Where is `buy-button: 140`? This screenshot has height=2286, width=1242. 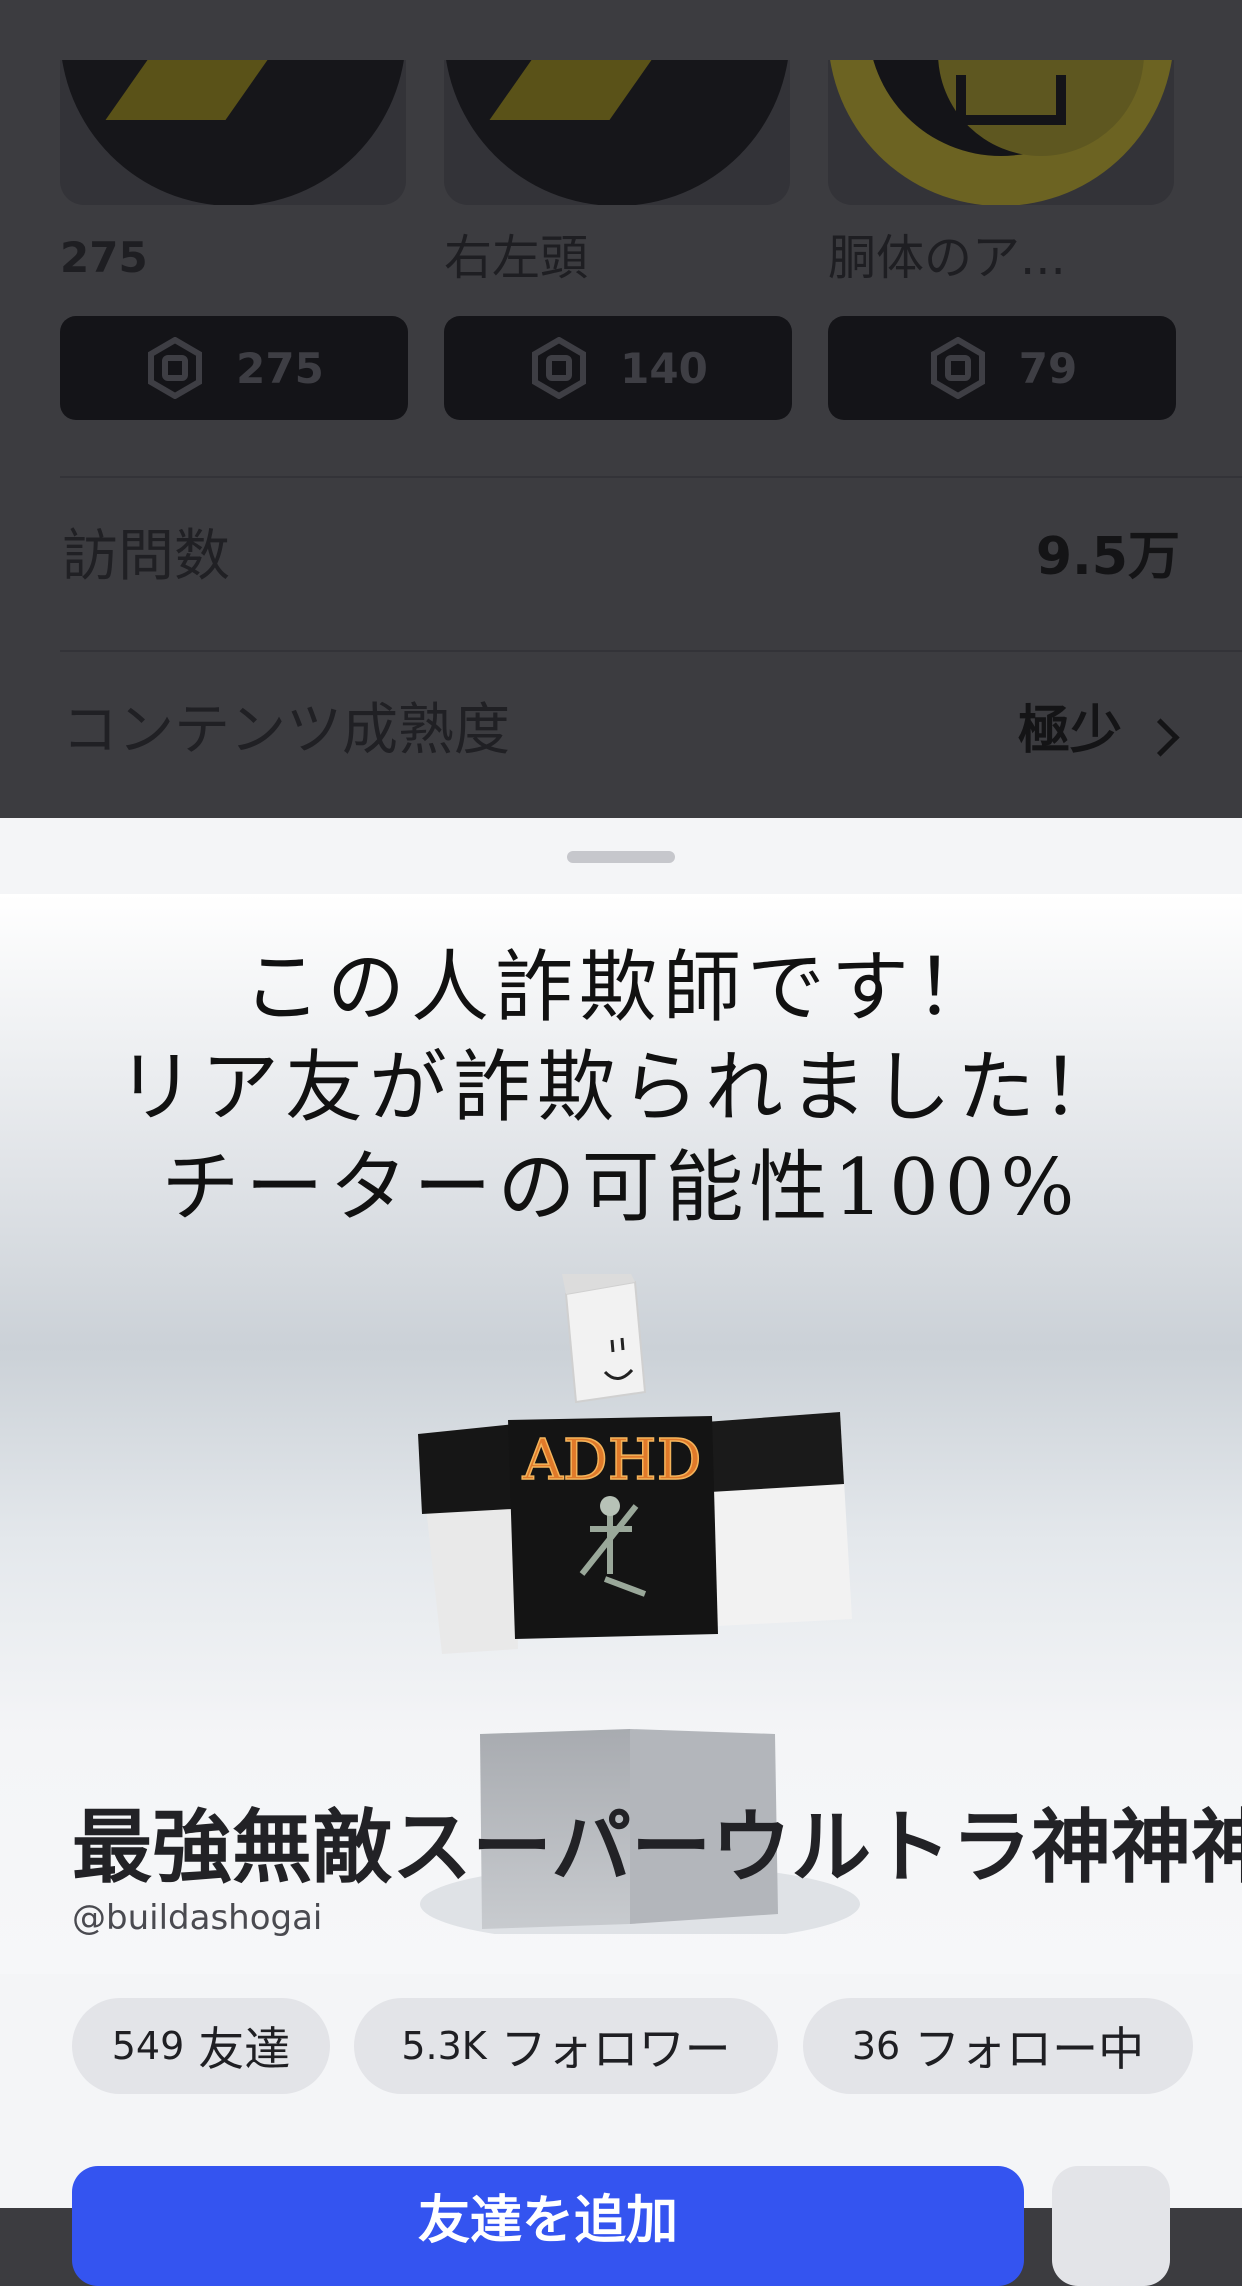 buy-button: 140 is located at coordinates (618, 368).